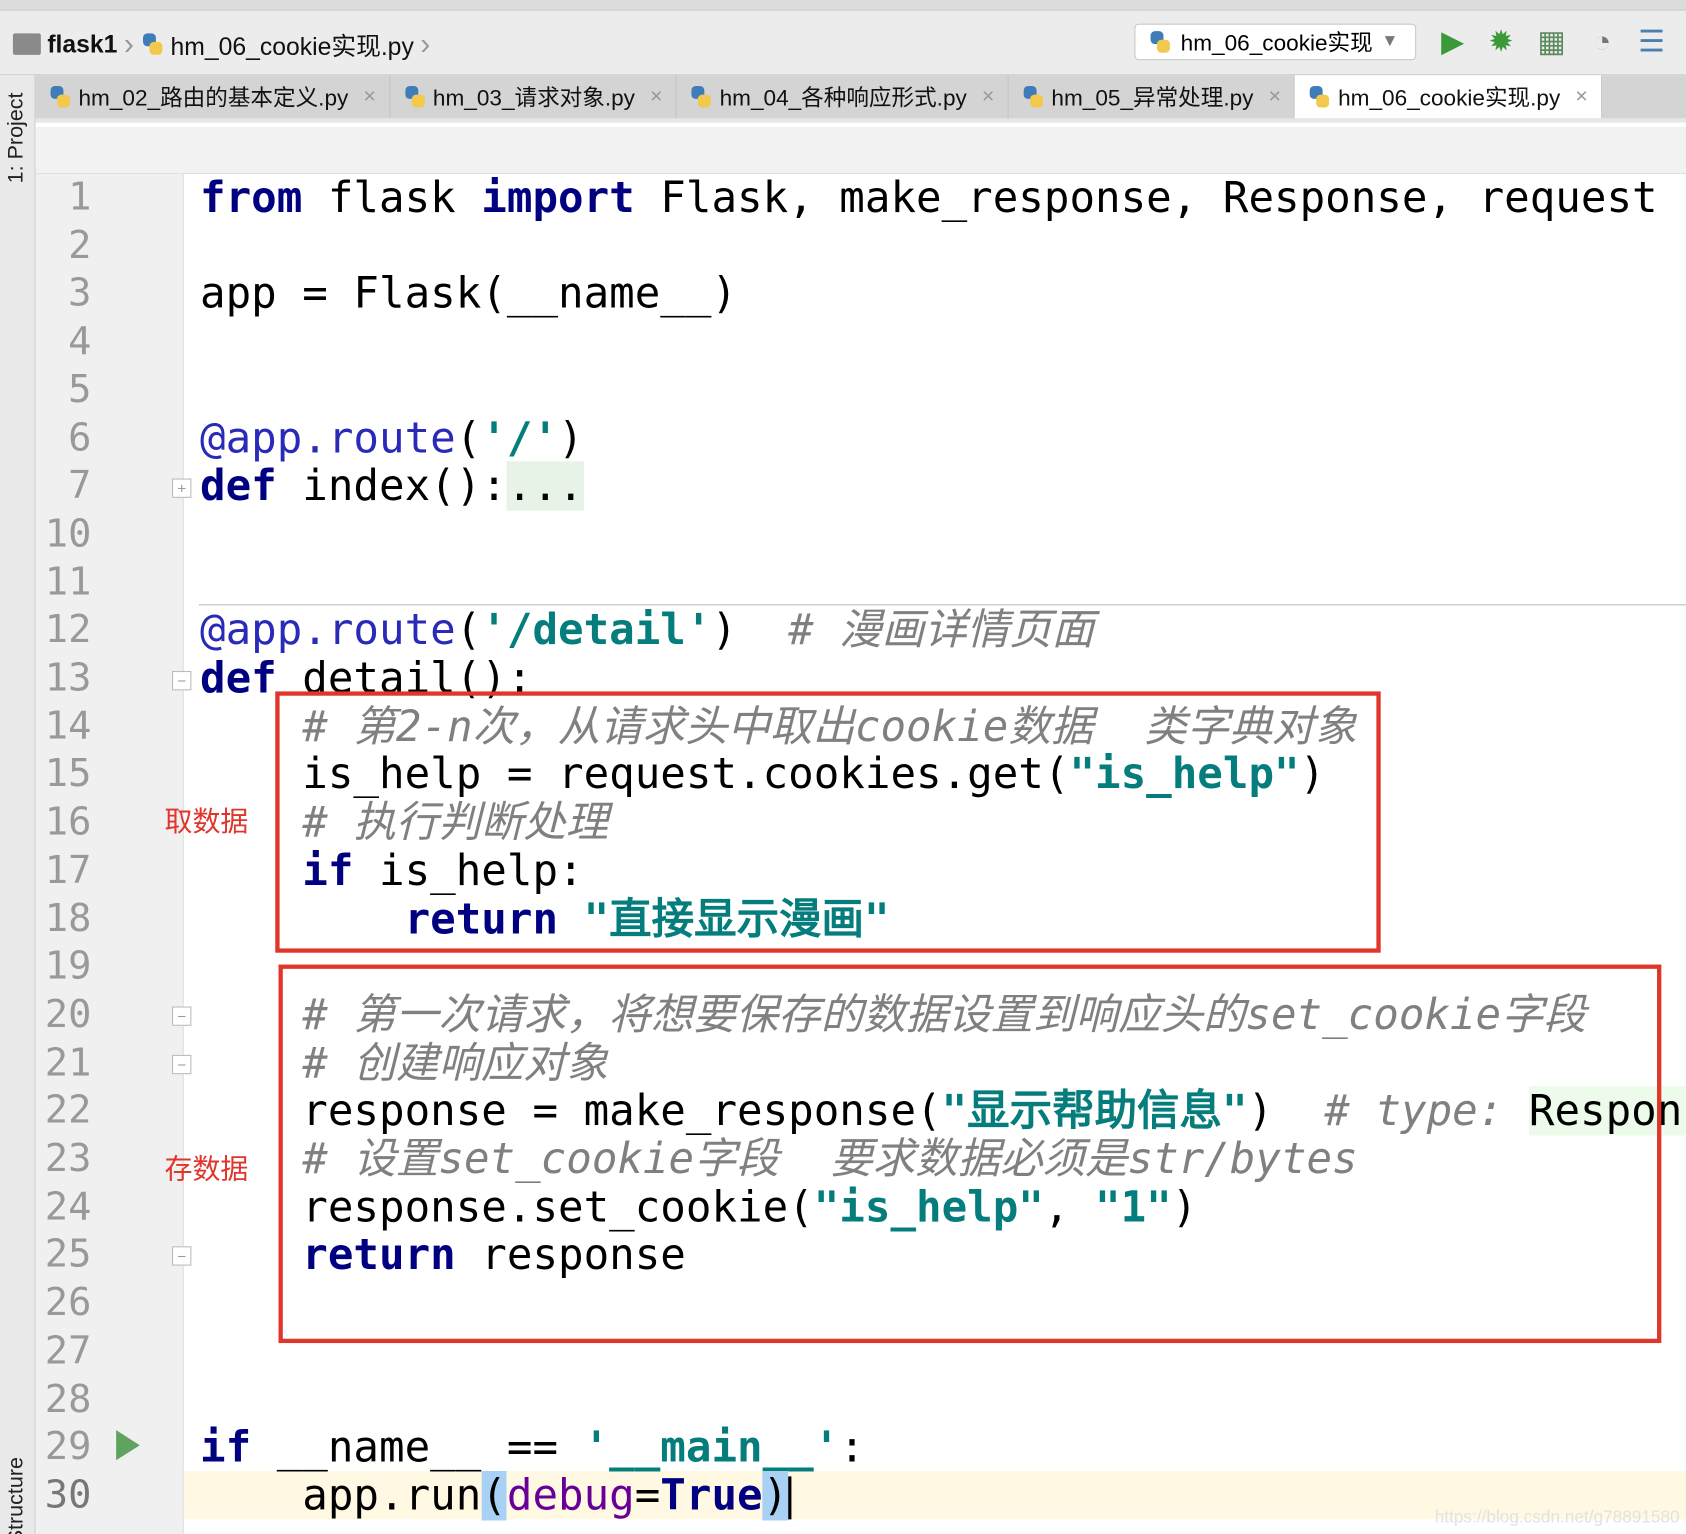 This screenshot has height=1534, width=1686. Describe the element at coordinates (251, 198) in the screenshot. I see `kw-token: from` at that location.